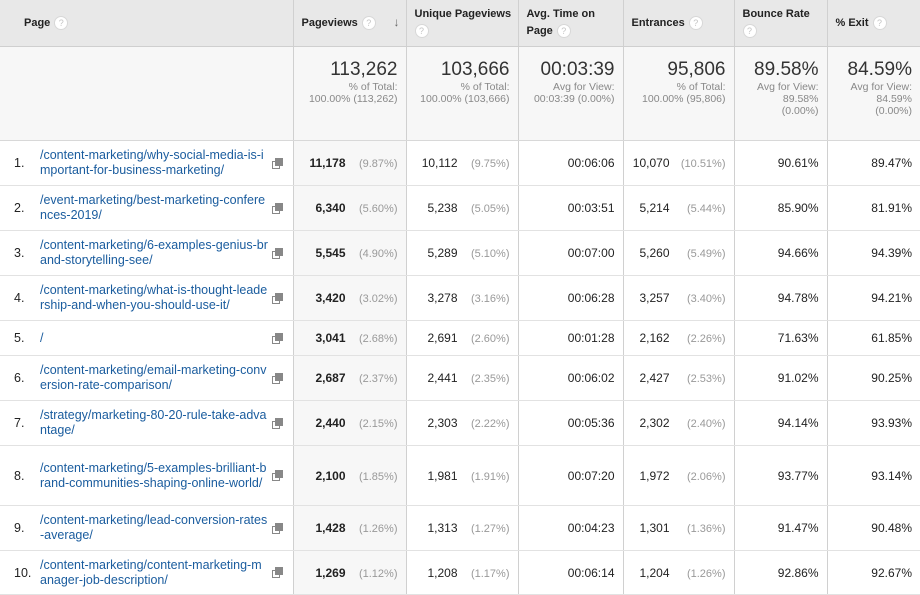 This screenshot has width=920, height=595. I want to click on exit-cell: 93.14%, so click(873, 475).